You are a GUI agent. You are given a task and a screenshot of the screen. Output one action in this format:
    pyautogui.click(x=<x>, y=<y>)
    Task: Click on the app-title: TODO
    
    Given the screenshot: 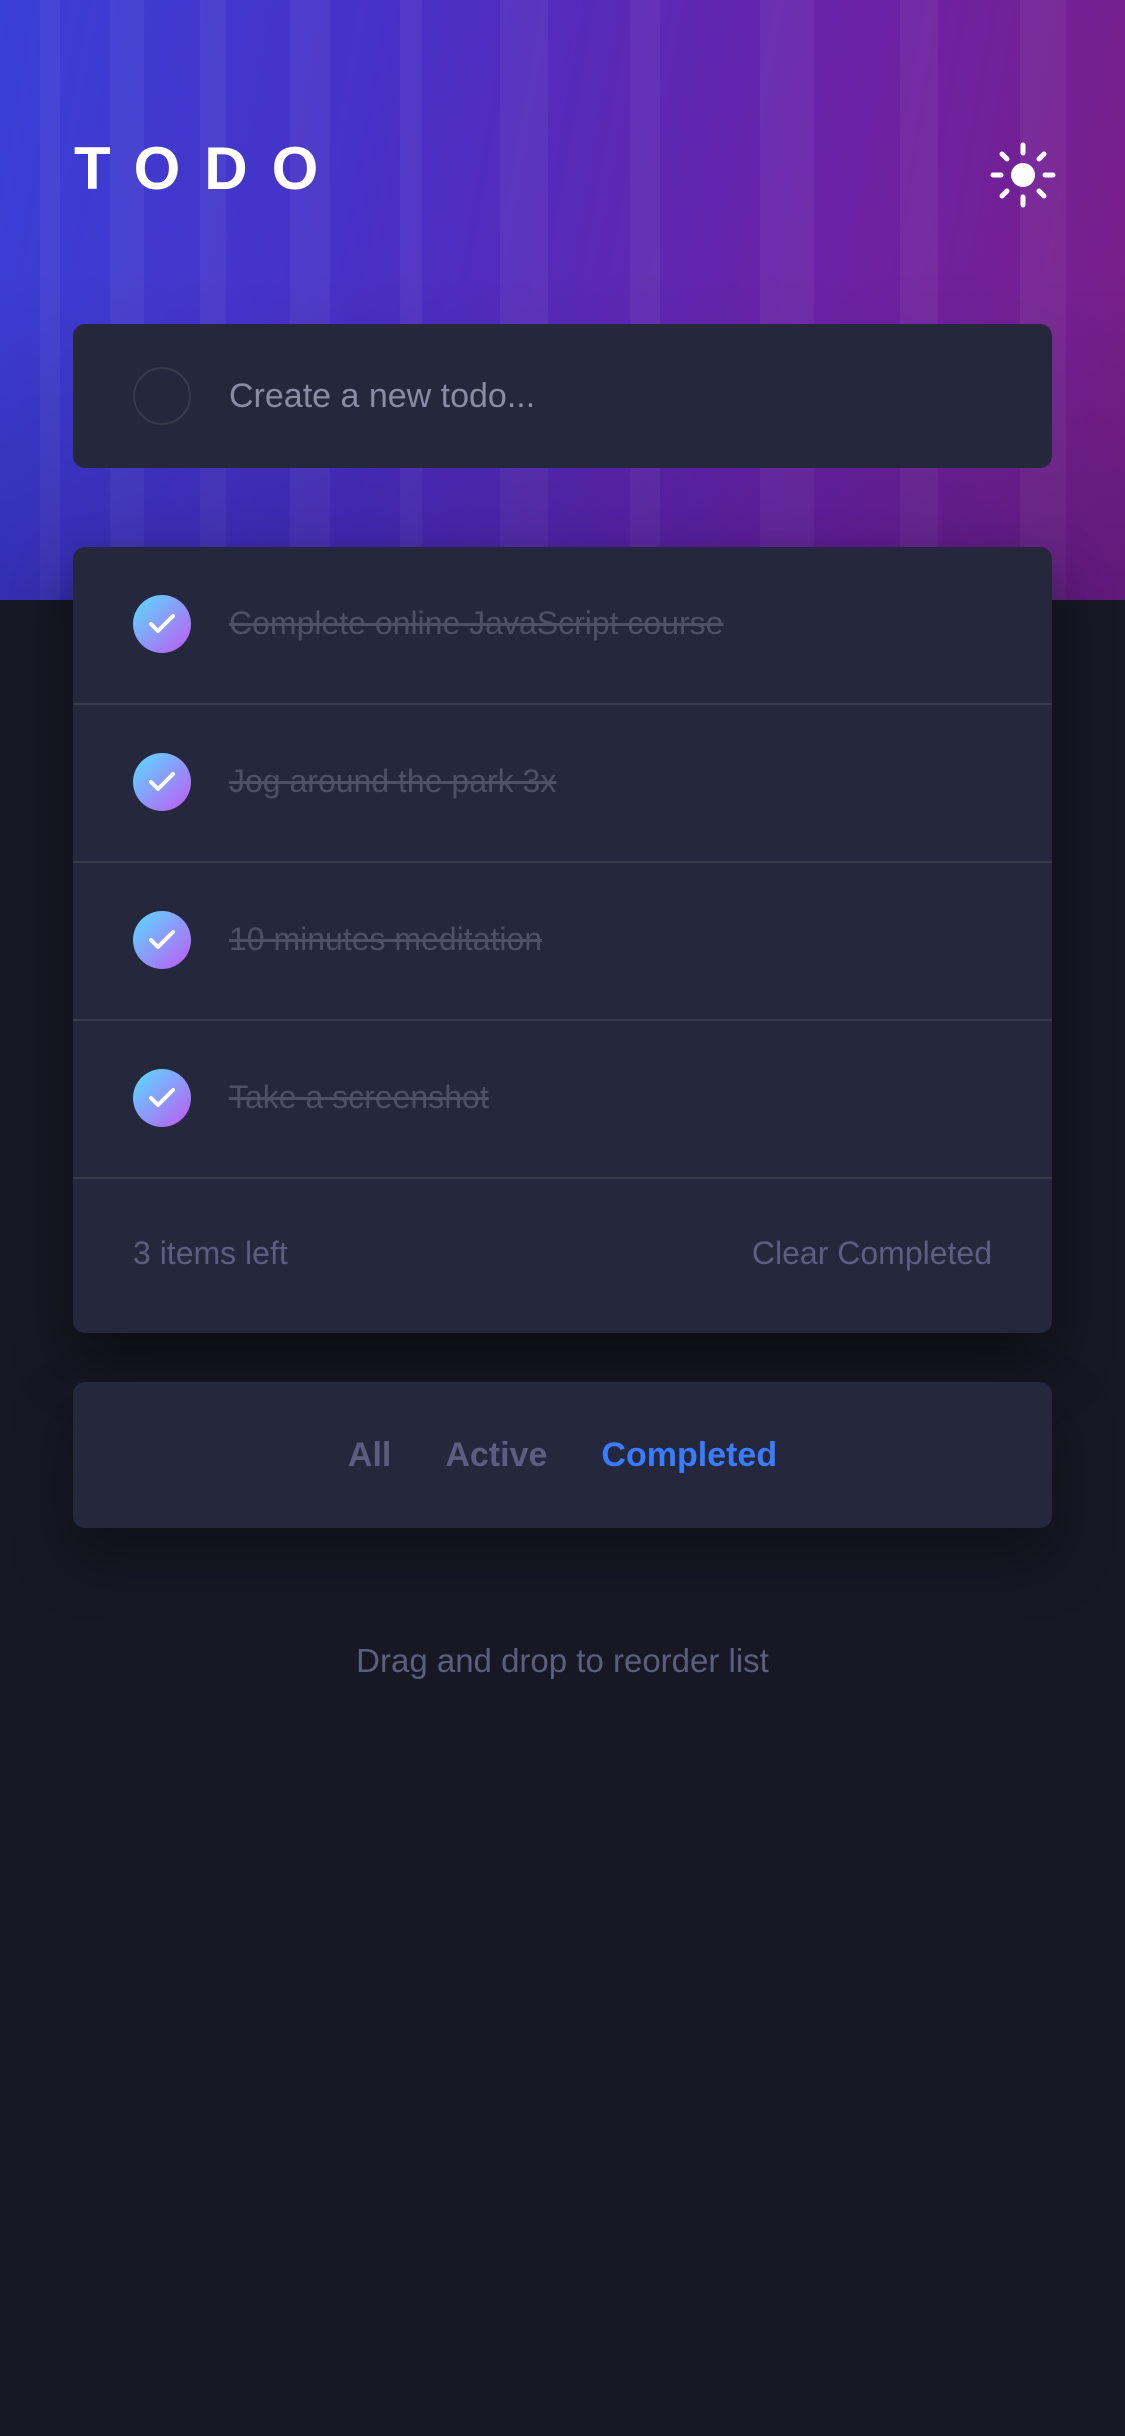 What is the action you would take?
    pyautogui.click(x=208, y=168)
    